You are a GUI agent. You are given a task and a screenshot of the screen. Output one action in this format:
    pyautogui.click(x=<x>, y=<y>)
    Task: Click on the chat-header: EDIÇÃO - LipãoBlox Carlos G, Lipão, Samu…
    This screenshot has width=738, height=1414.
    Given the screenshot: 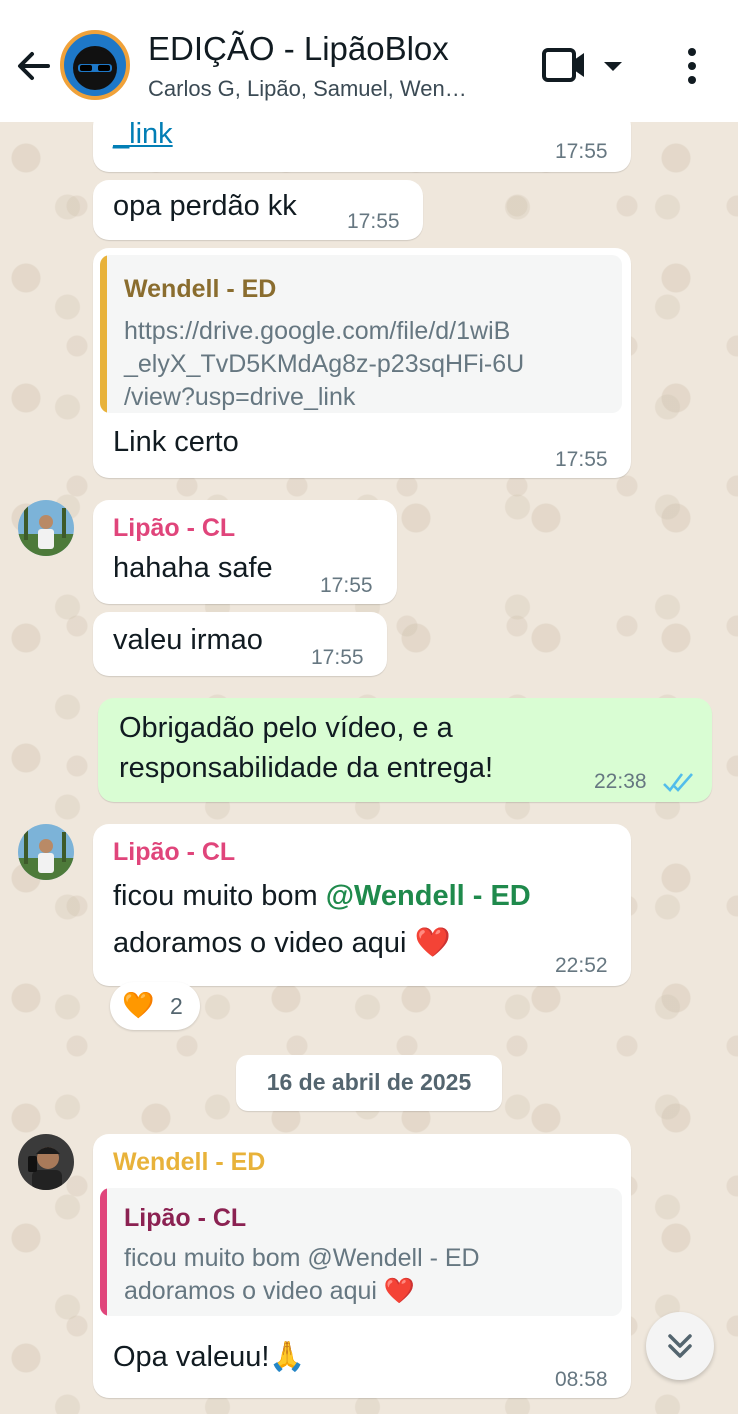 What is the action you would take?
    pyautogui.click(x=369, y=61)
    